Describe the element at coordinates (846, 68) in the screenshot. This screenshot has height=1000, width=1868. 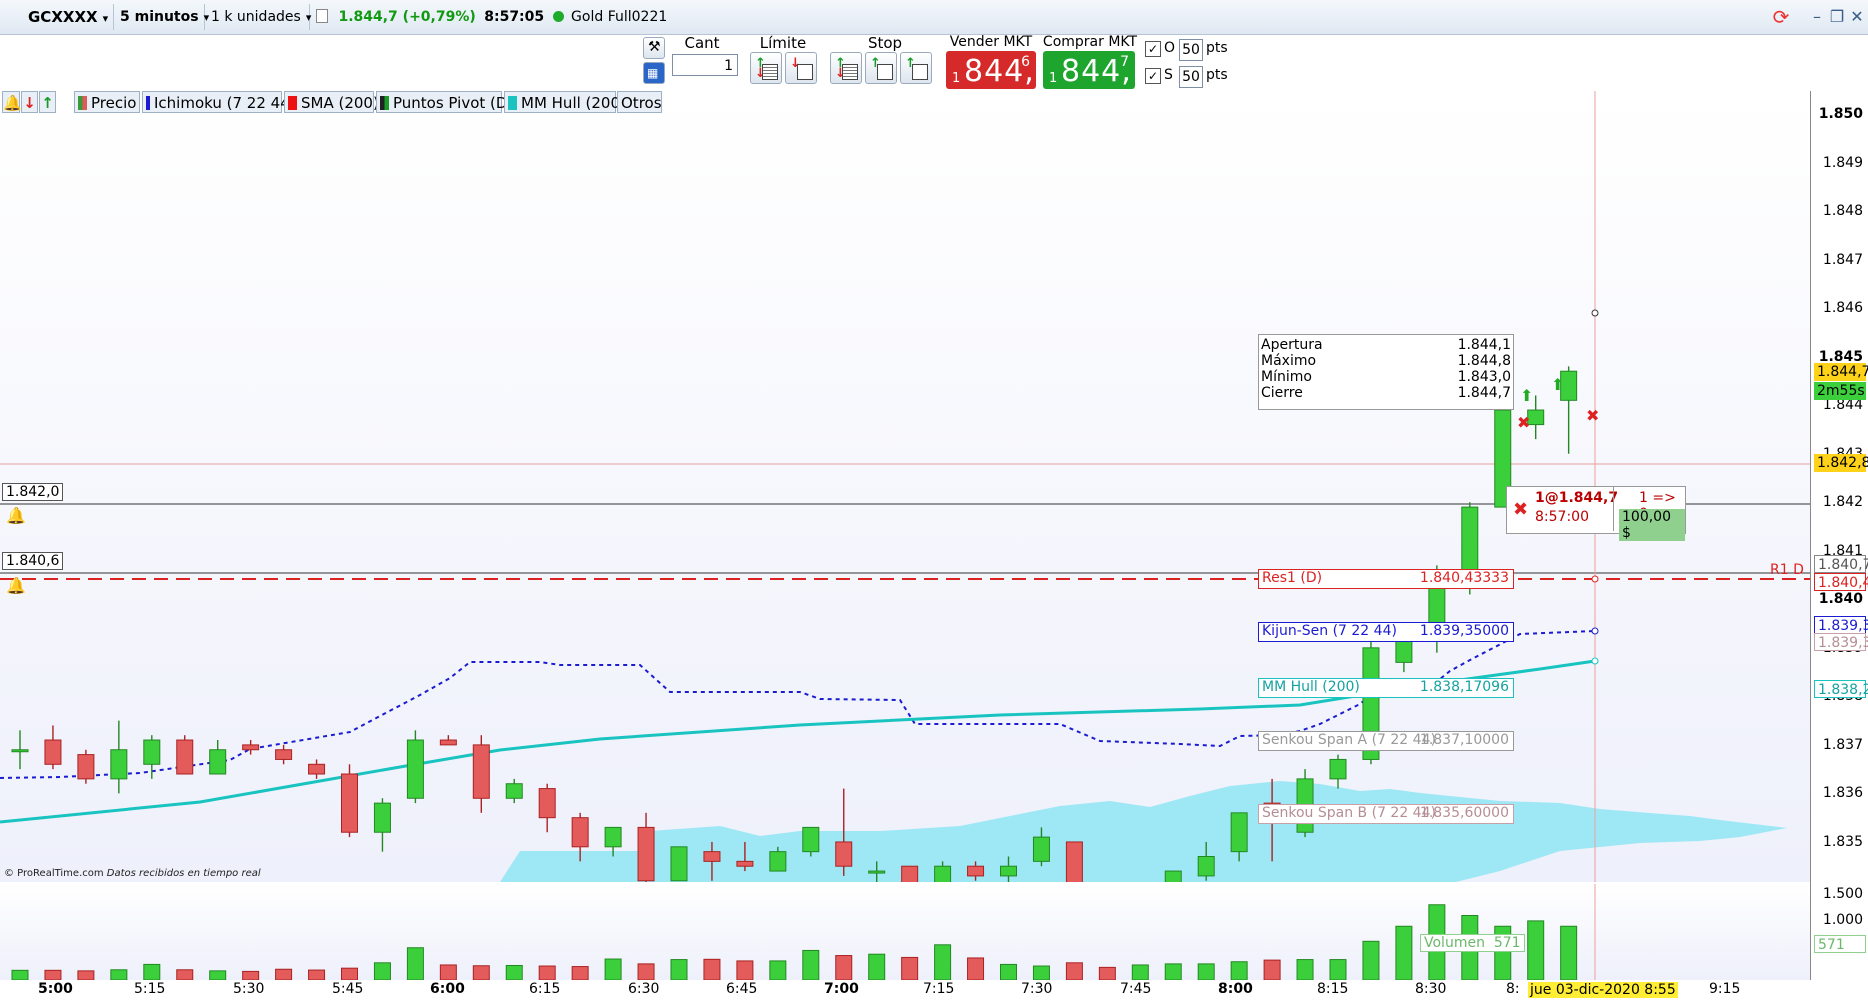
I see `buy-stop-icon: ↑ ↓` at that location.